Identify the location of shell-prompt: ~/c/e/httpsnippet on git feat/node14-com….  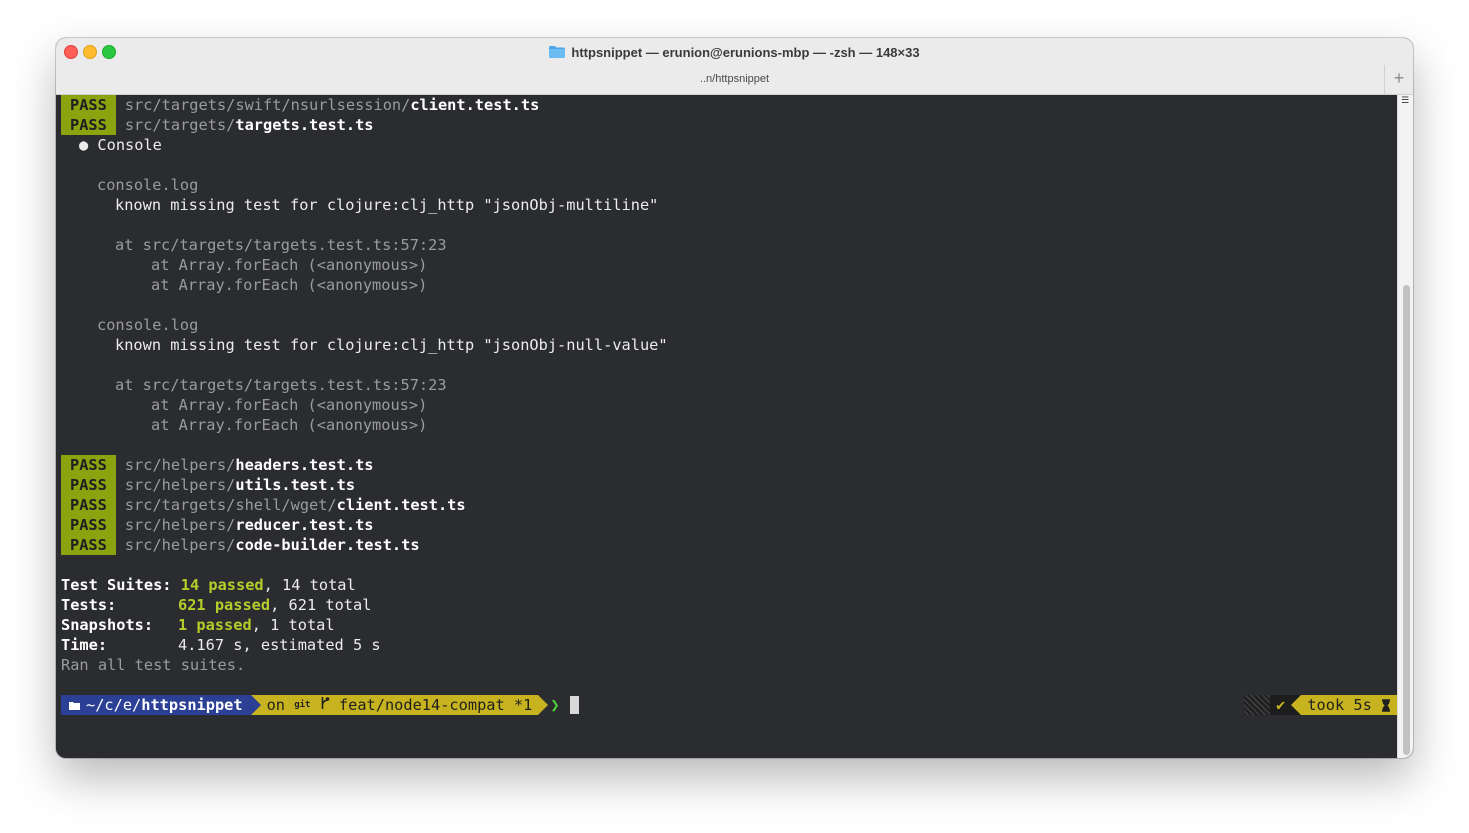
(320, 705).